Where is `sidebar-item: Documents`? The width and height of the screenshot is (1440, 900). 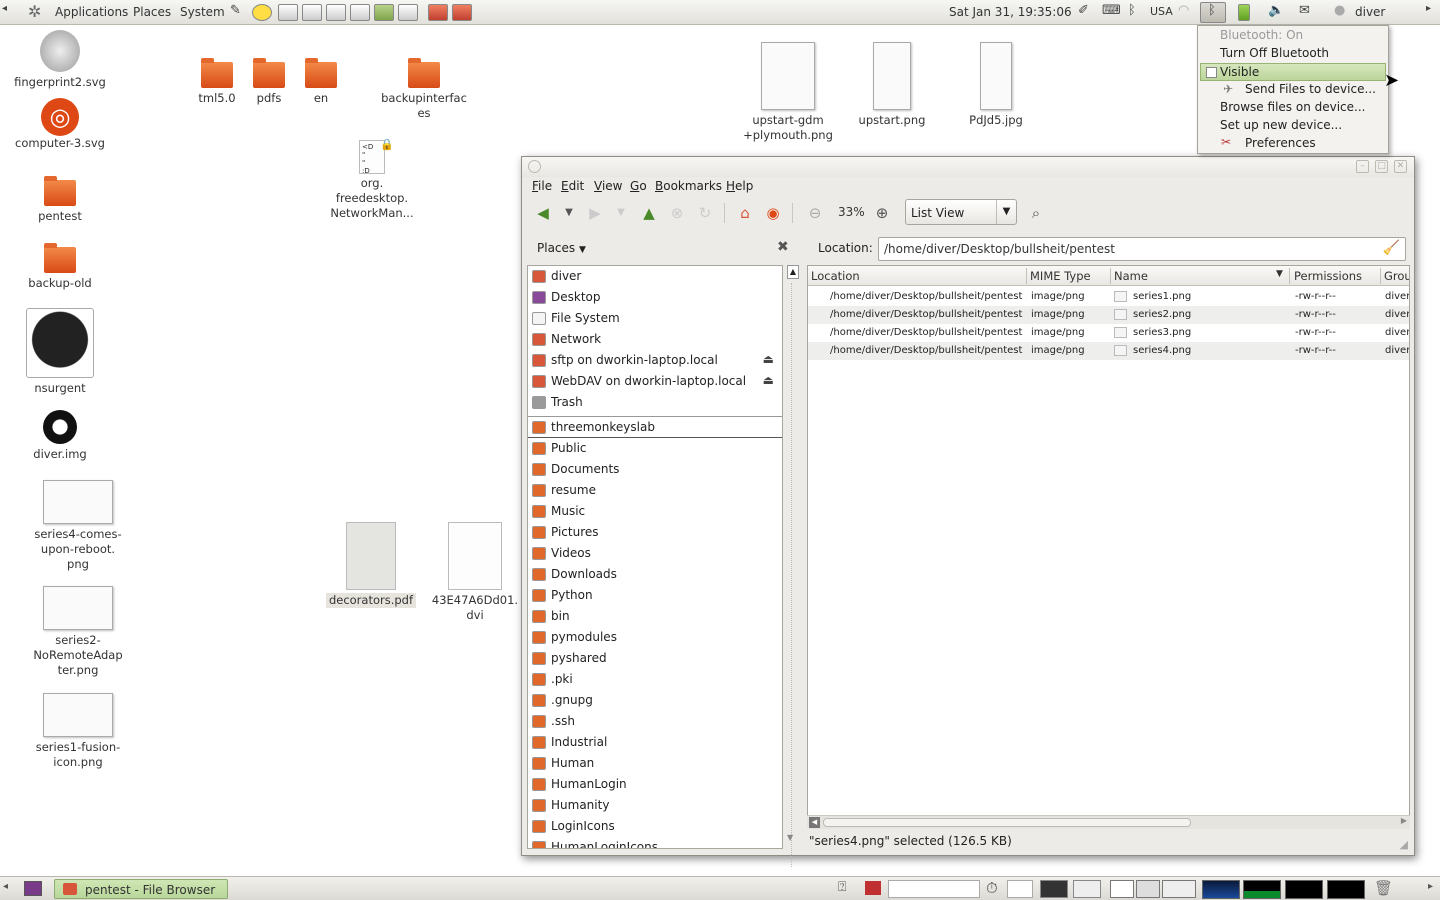
sidebar-item: Documents is located at coordinates (655, 469).